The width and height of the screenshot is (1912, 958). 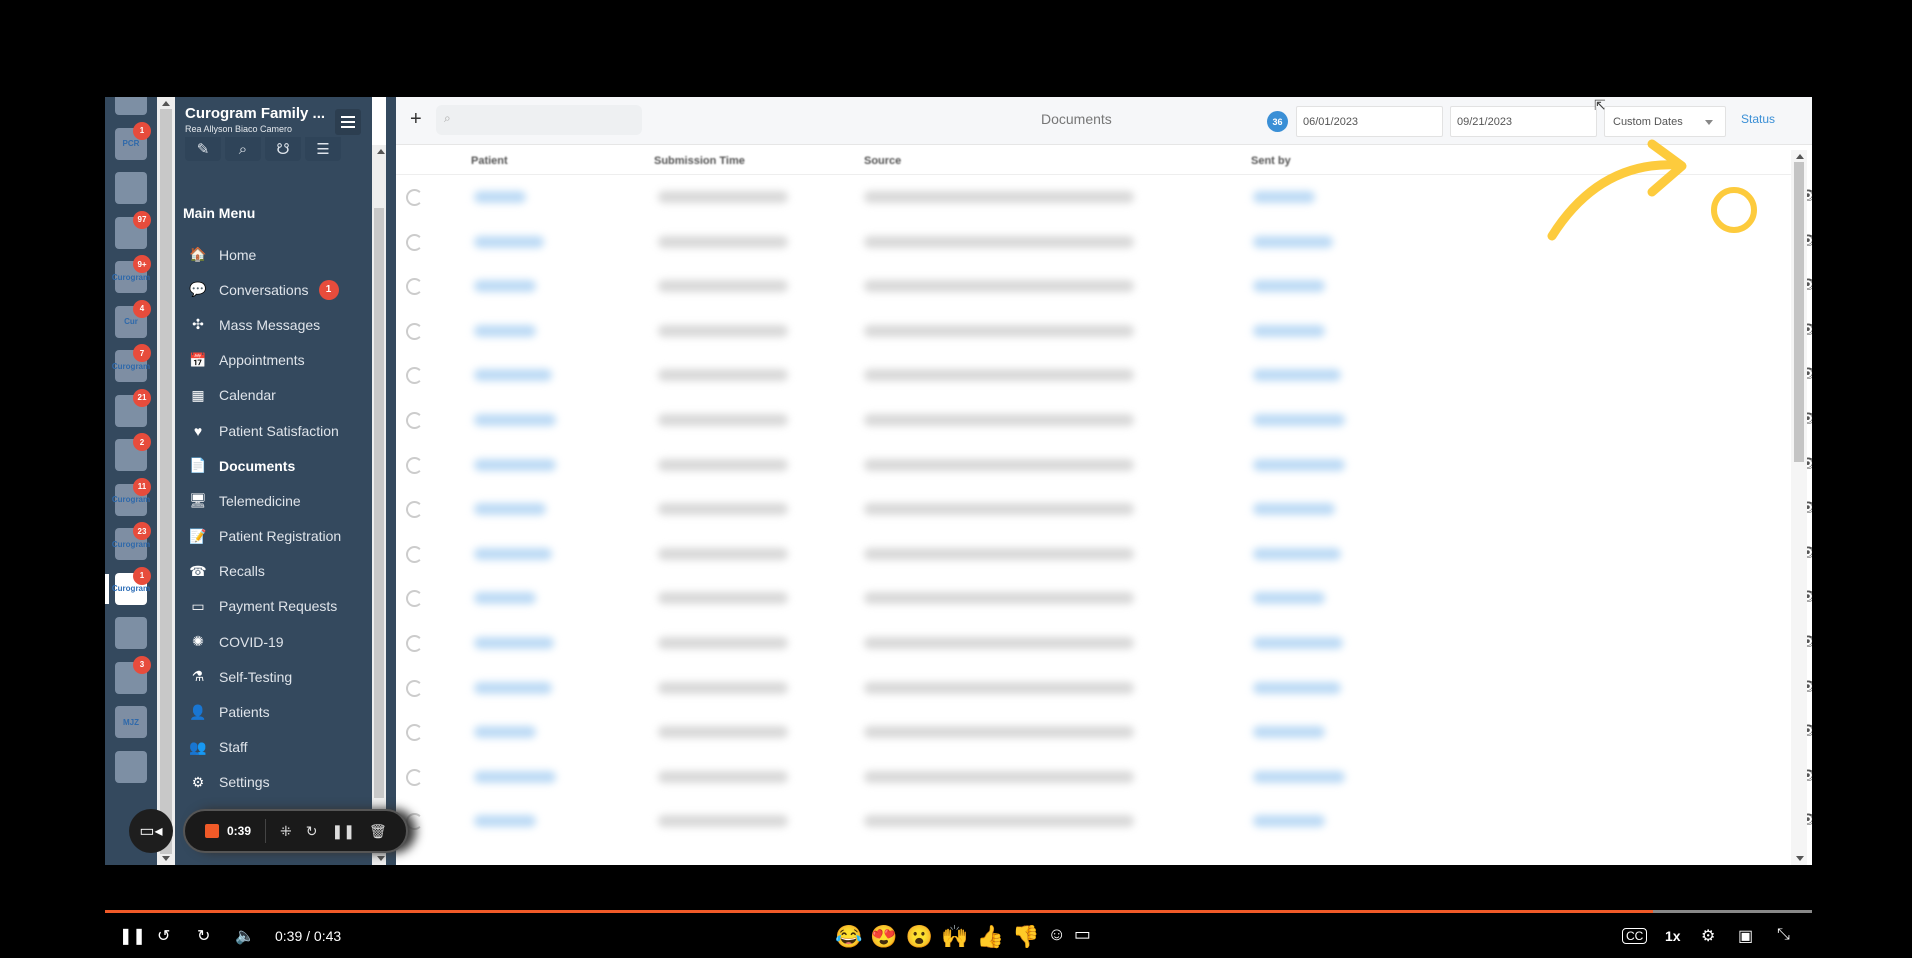 I want to click on comment-icon: ▭, so click(x=1082, y=937).